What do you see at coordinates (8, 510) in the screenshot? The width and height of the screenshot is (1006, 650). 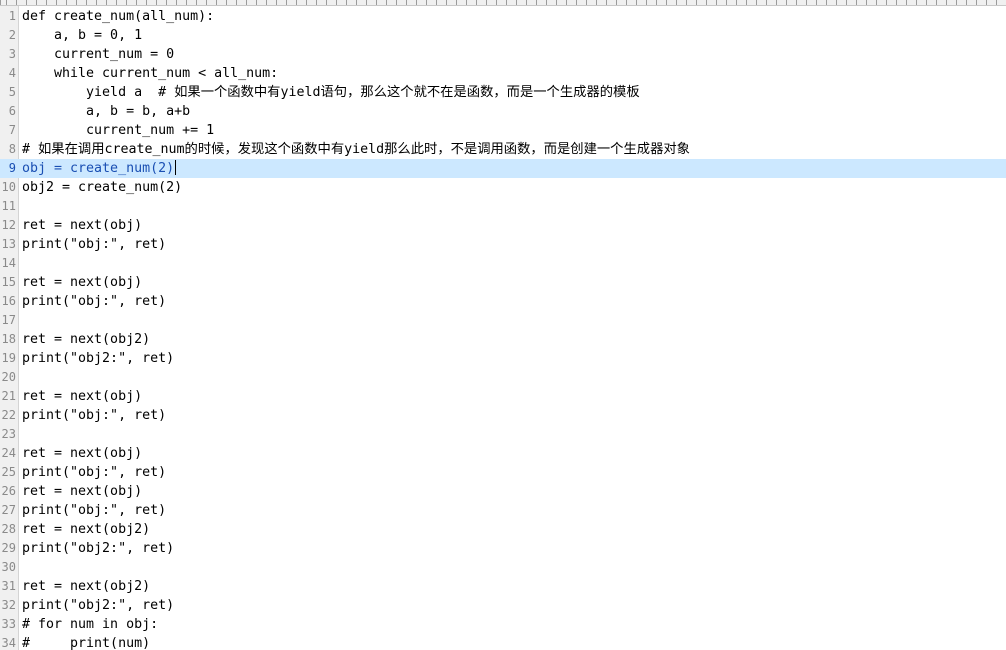 I see `line-number: 27` at bounding box center [8, 510].